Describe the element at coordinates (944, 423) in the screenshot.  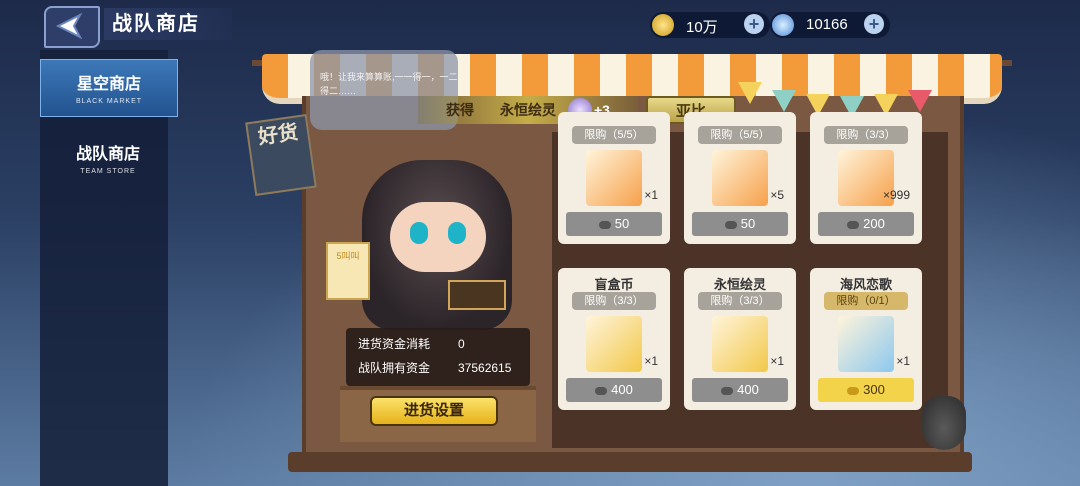
I see `money-bag-icon` at that location.